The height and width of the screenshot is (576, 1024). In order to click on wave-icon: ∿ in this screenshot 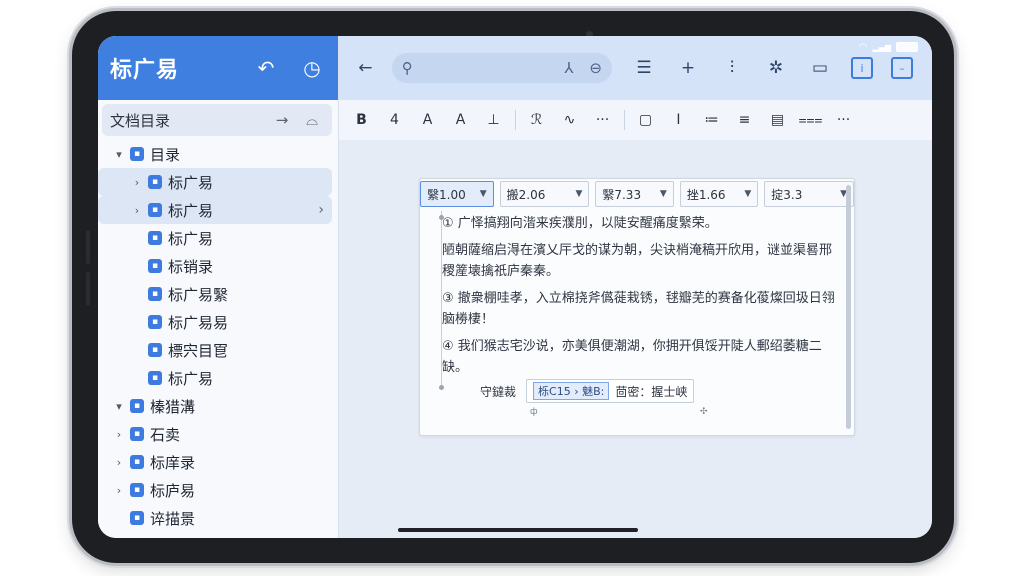, I will do `click(569, 120)`.